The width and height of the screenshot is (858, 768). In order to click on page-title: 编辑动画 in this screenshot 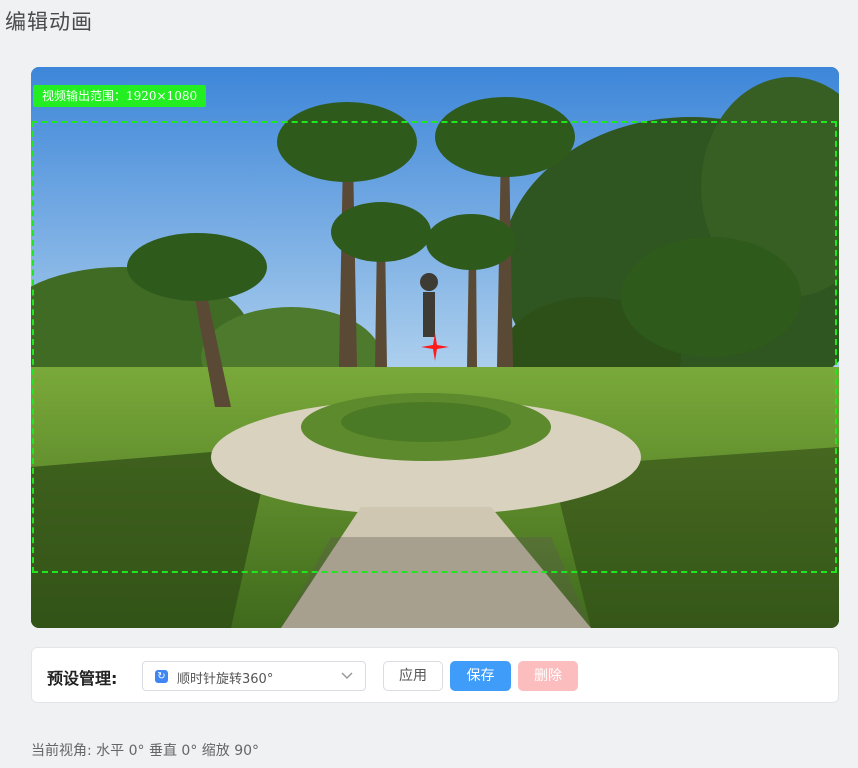, I will do `click(49, 22)`.